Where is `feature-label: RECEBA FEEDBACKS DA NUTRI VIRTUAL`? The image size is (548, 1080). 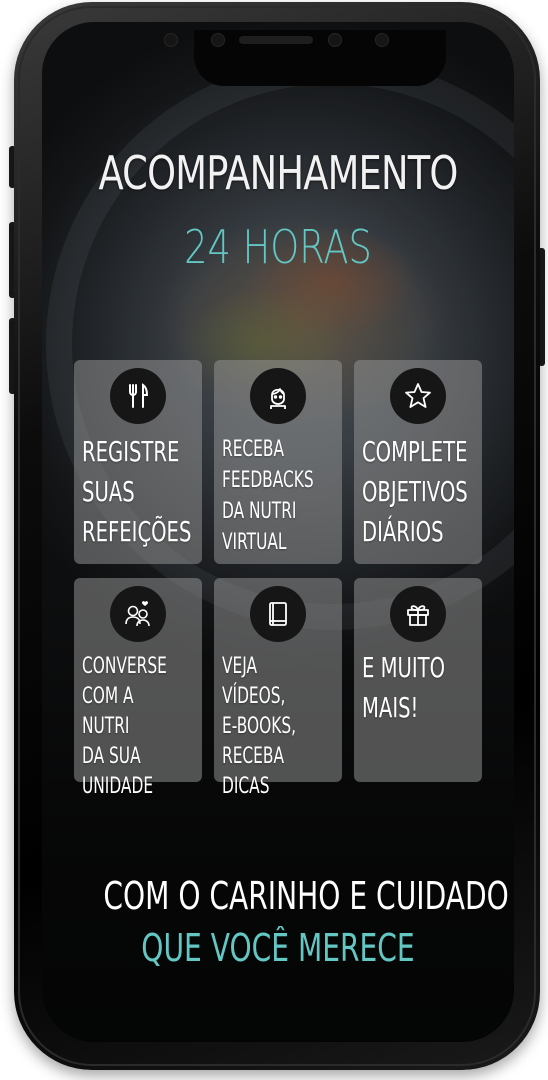 feature-label: RECEBA FEEDBACKS DA NUTRI VIRTUAL is located at coordinates (268, 496).